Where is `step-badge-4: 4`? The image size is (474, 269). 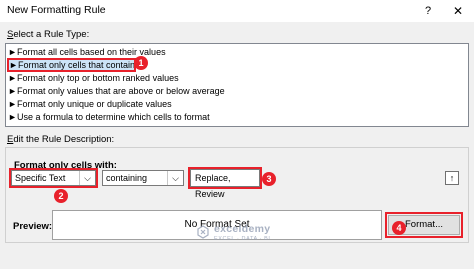 step-badge-4: 4 is located at coordinates (399, 228).